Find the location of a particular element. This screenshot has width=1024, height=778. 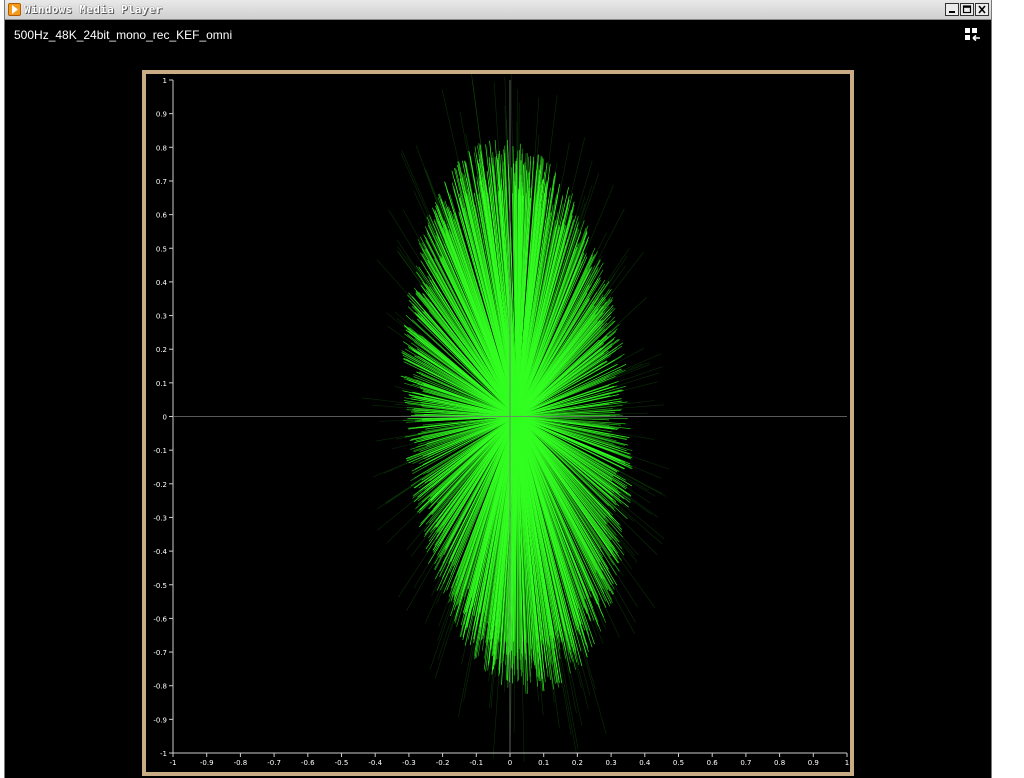

x-tick-label: 1 is located at coordinates (847, 763).